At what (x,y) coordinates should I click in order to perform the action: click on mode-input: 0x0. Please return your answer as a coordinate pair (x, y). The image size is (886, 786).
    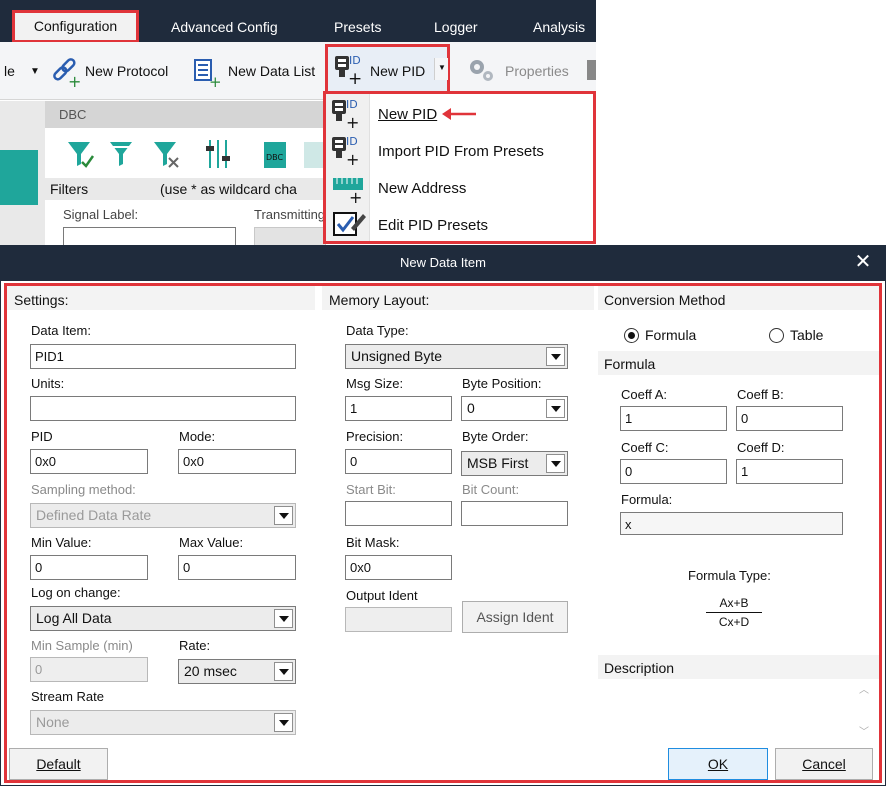
    Looking at the image, I should click on (237, 461).